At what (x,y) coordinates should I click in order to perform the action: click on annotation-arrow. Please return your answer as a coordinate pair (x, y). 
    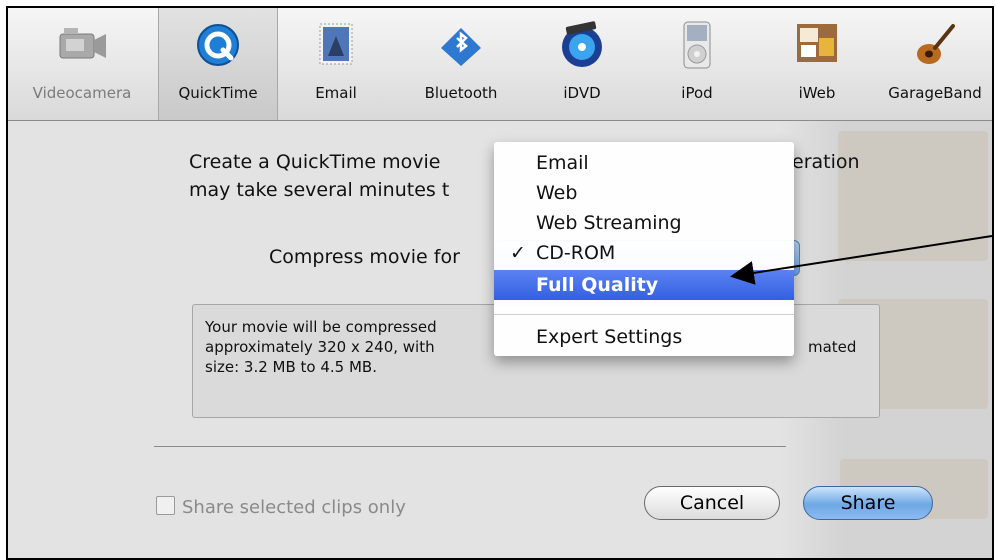
    Looking at the image, I should click on (861, 260).